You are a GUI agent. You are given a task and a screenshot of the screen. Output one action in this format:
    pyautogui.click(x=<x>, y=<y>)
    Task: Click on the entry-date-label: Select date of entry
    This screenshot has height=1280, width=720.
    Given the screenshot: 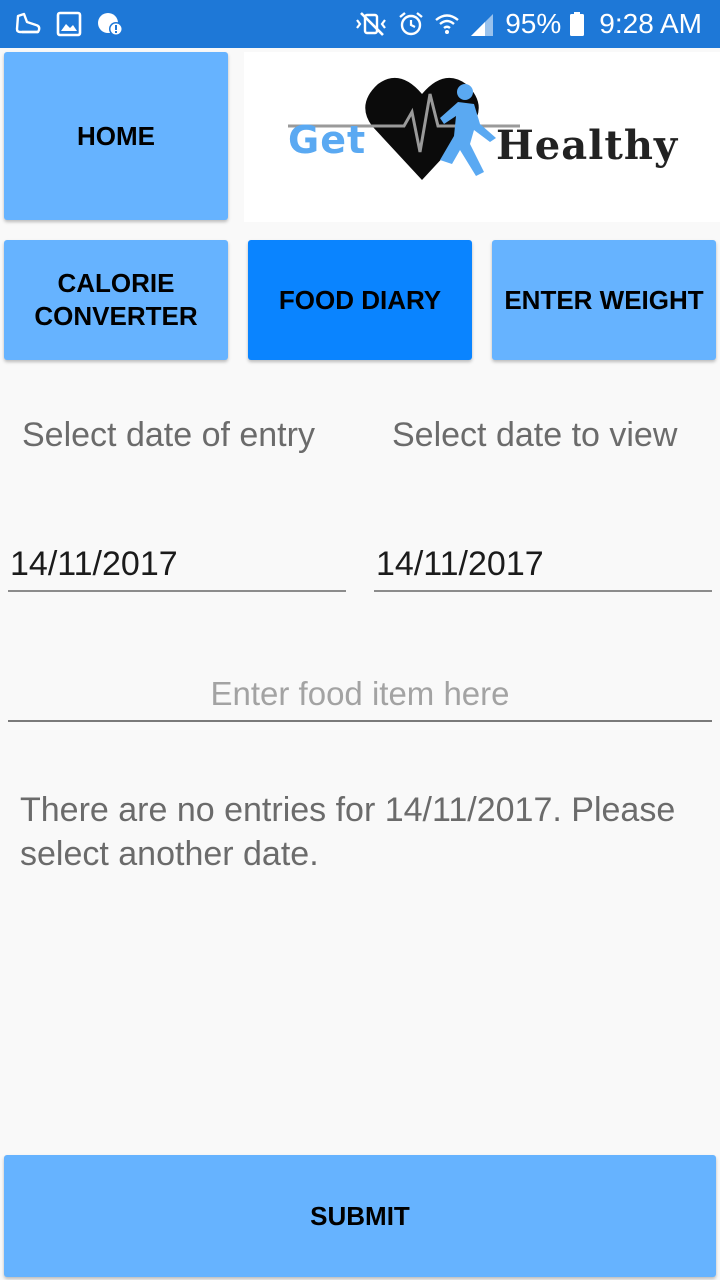 What is the action you would take?
    pyautogui.click(x=168, y=435)
    